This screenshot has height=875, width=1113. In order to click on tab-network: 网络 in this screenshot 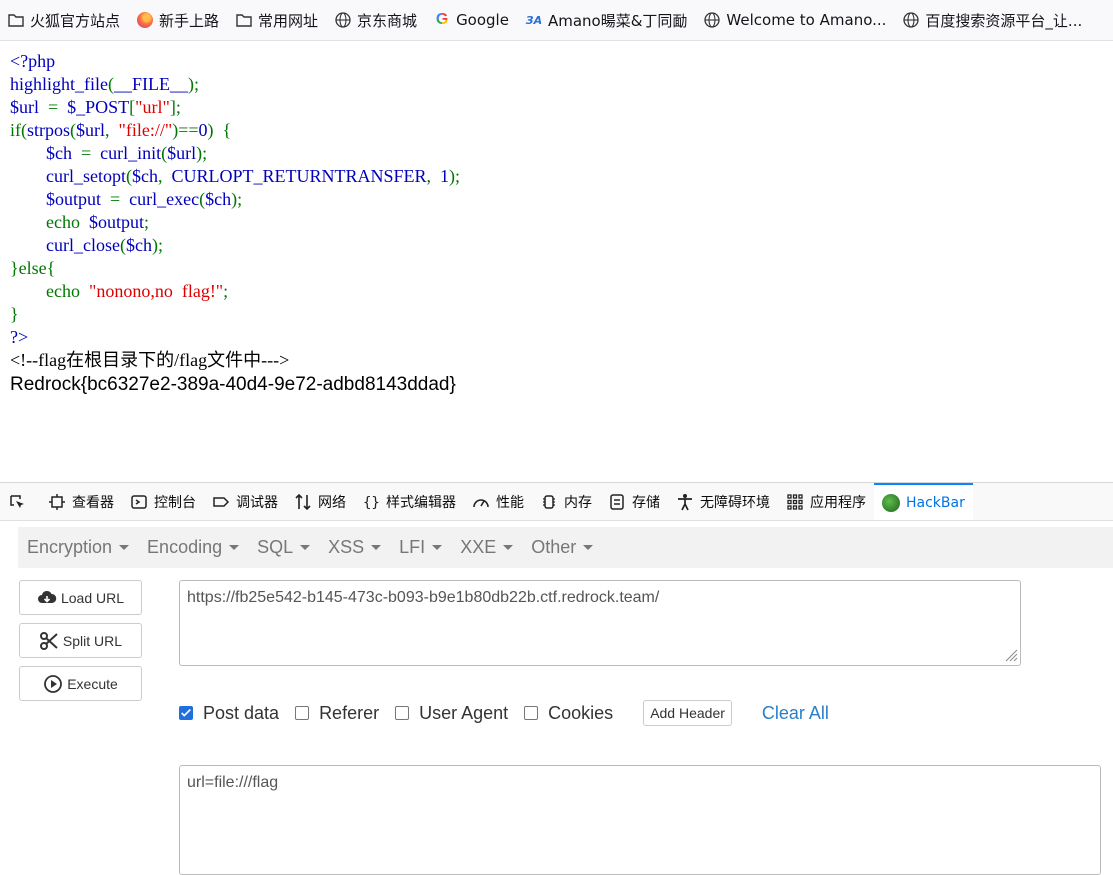, I will do `click(320, 501)`.